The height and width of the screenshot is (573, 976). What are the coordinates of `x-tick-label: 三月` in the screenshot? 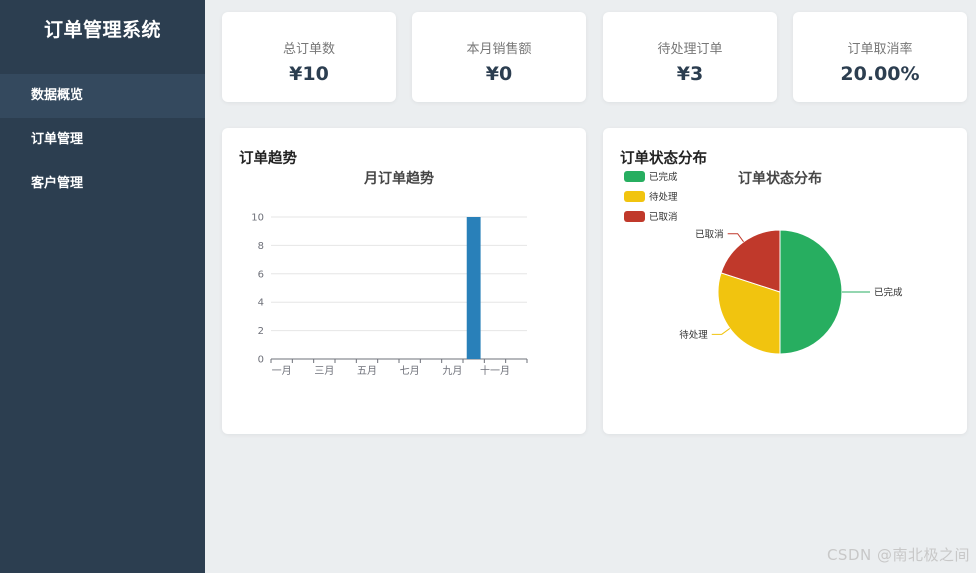 It's located at (324, 371).